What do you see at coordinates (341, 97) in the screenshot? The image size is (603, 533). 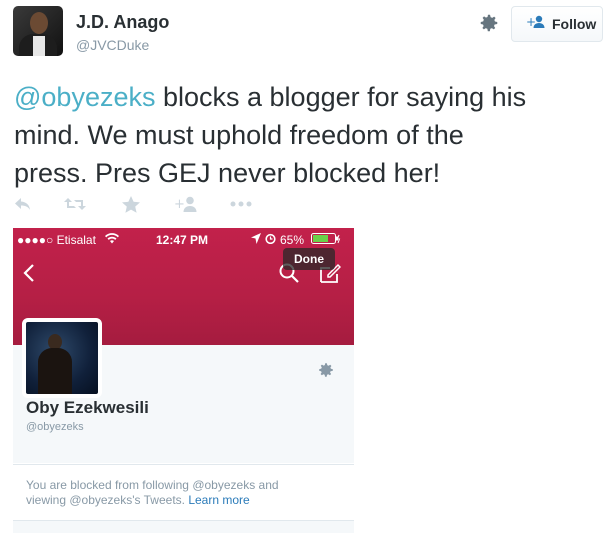 I see `tweet-line-1-rest: blocks a blogger for saying his` at bounding box center [341, 97].